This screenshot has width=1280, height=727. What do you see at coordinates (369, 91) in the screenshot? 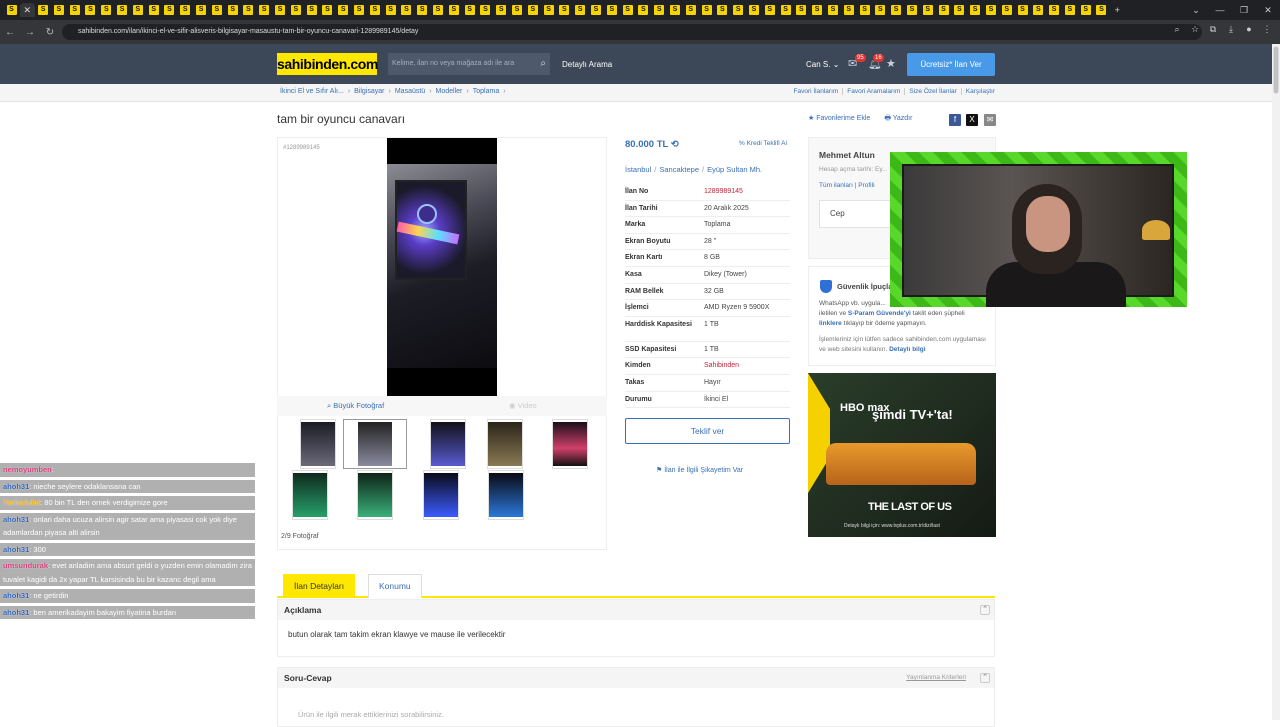
I see `breadcrumb-item: Bilgisayar` at bounding box center [369, 91].